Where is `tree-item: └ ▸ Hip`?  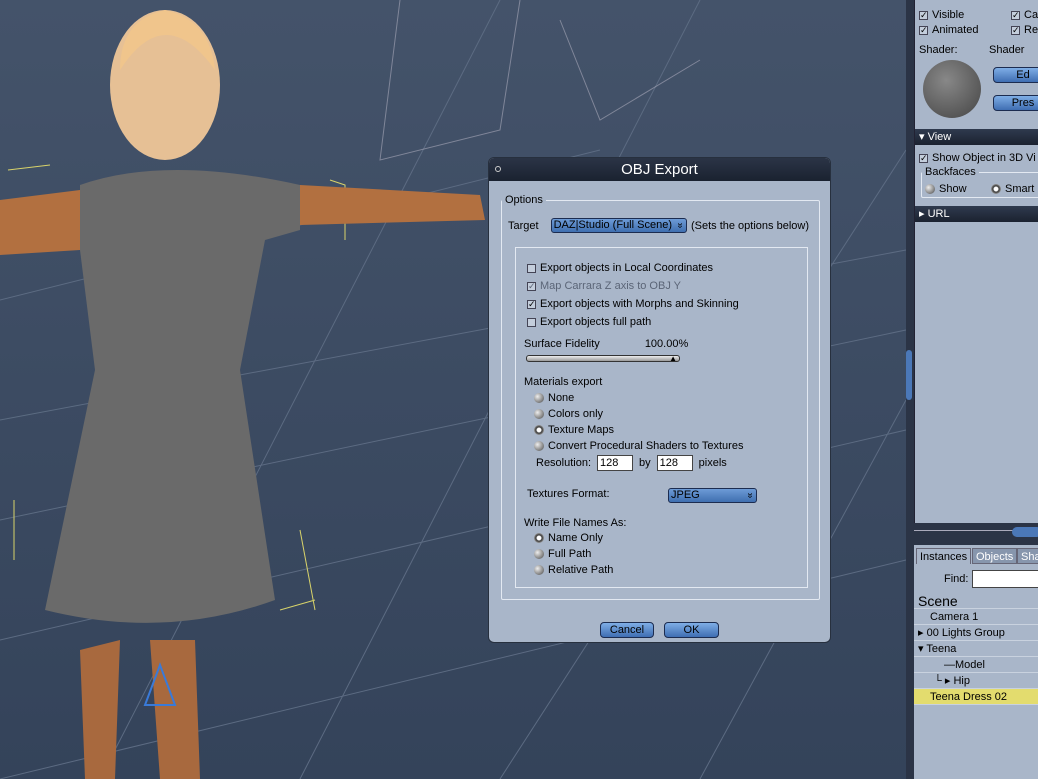 tree-item: └ ▸ Hip is located at coordinates (976, 681).